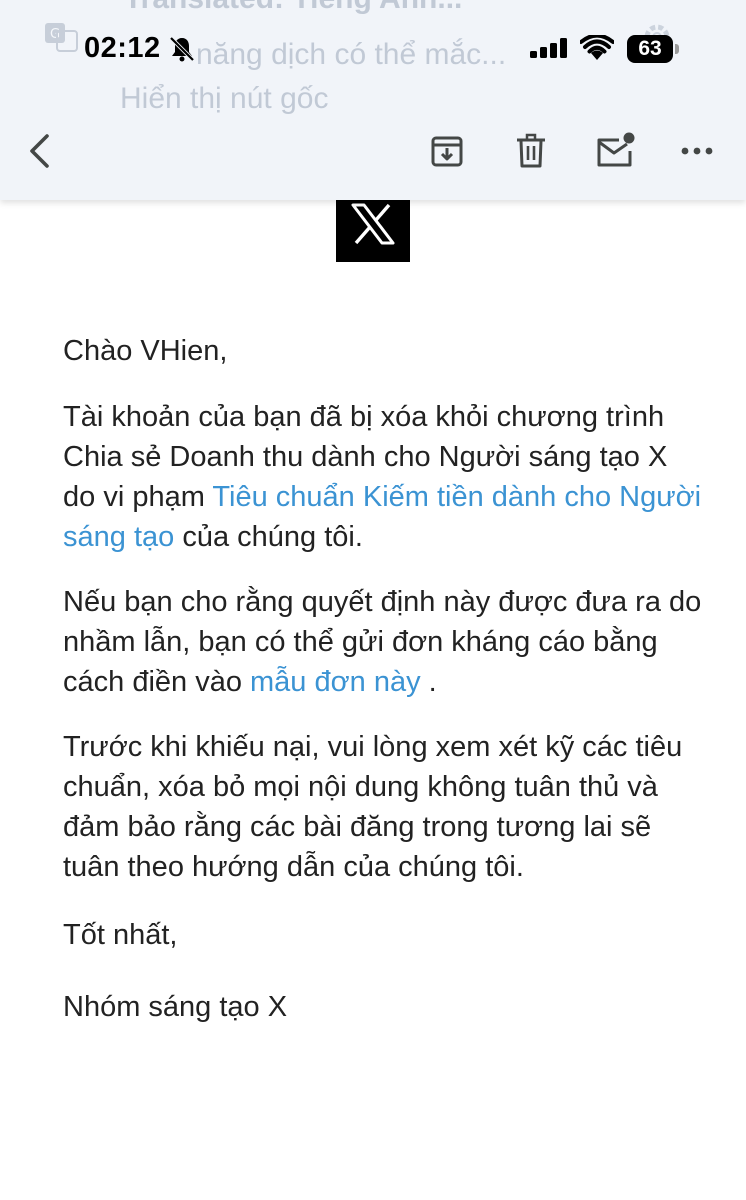  I want to click on more-horizontal-icon, so click(697, 151).